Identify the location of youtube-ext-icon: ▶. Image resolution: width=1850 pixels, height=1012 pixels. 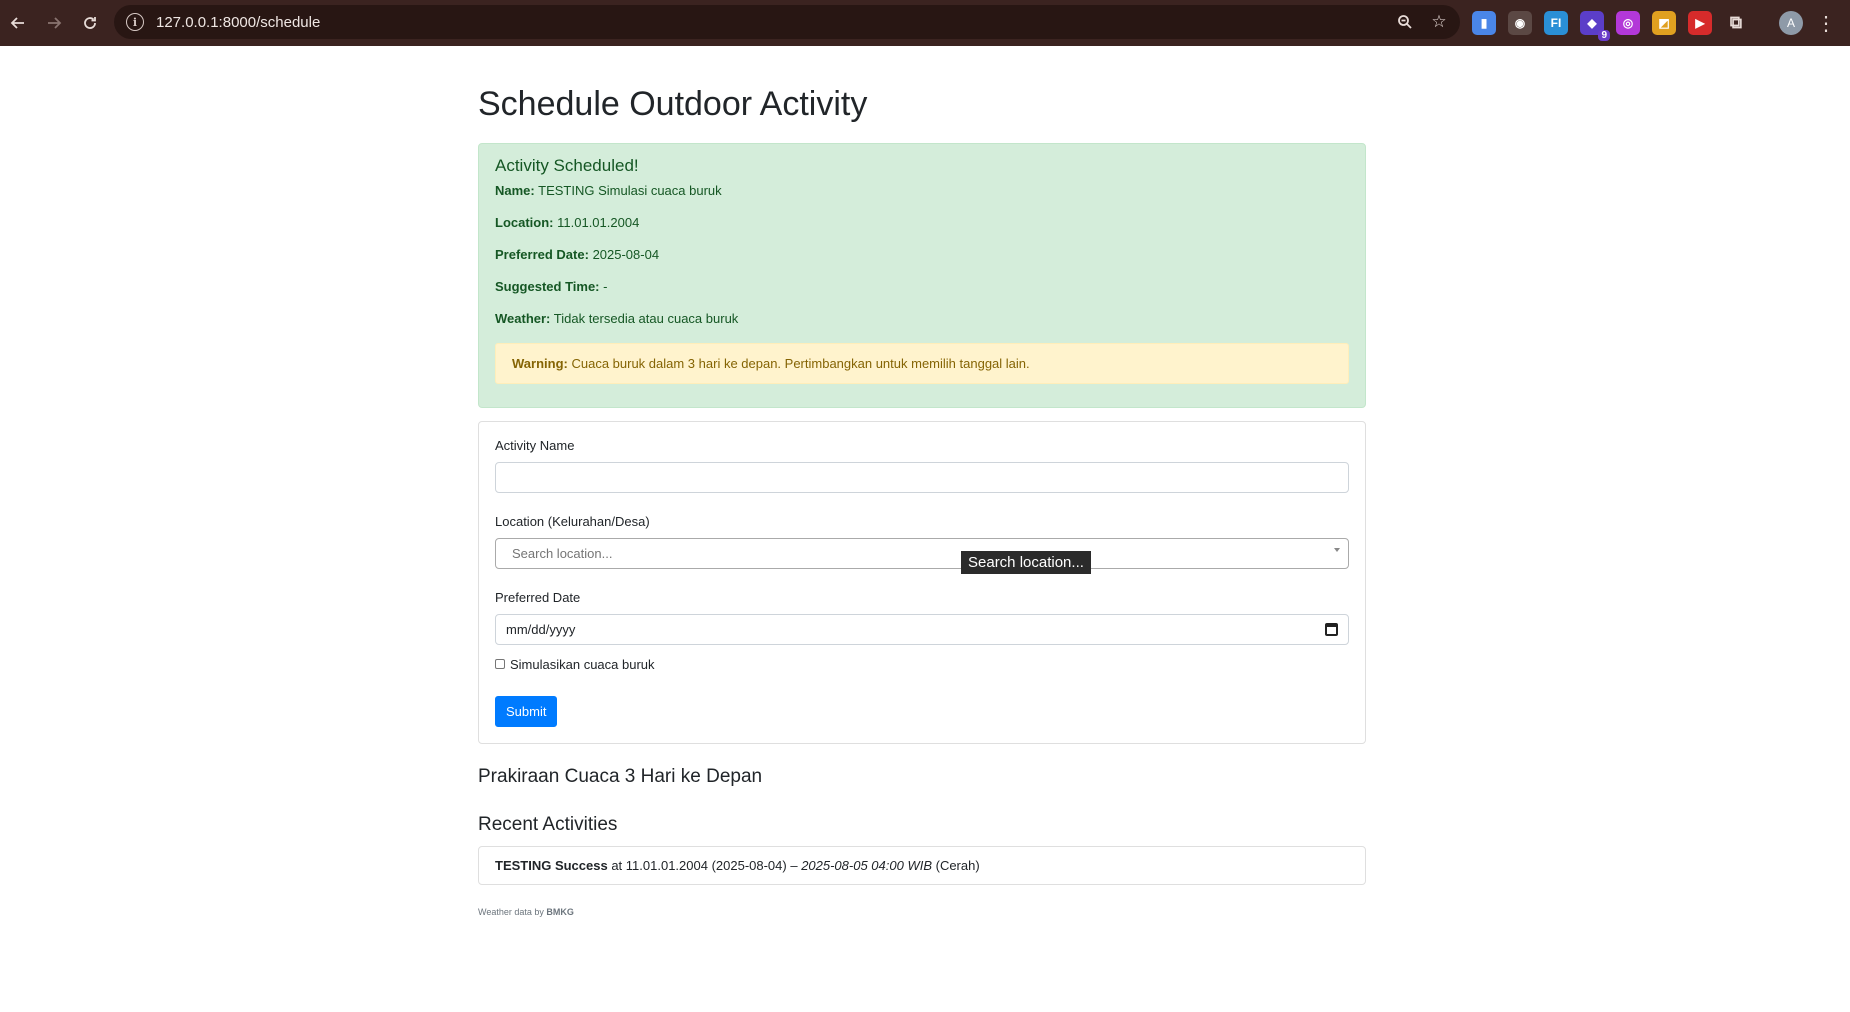
(1700, 23).